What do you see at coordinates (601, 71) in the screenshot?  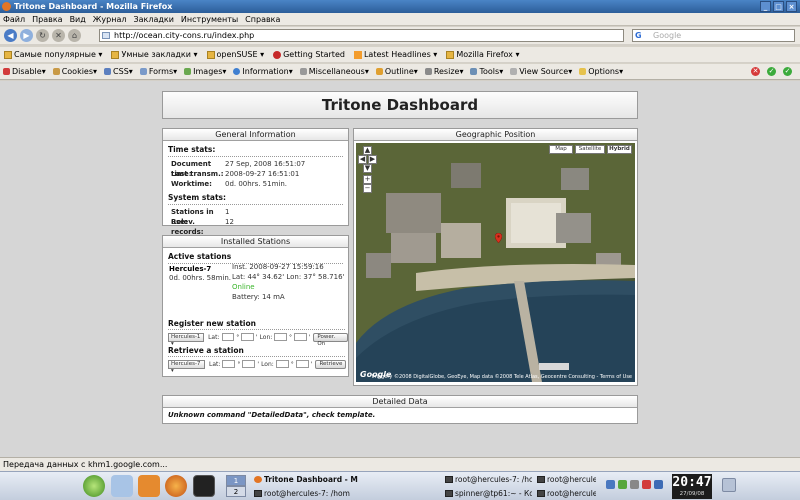 I see `devbar-options: Options ▾` at bounding box center [601, 71].